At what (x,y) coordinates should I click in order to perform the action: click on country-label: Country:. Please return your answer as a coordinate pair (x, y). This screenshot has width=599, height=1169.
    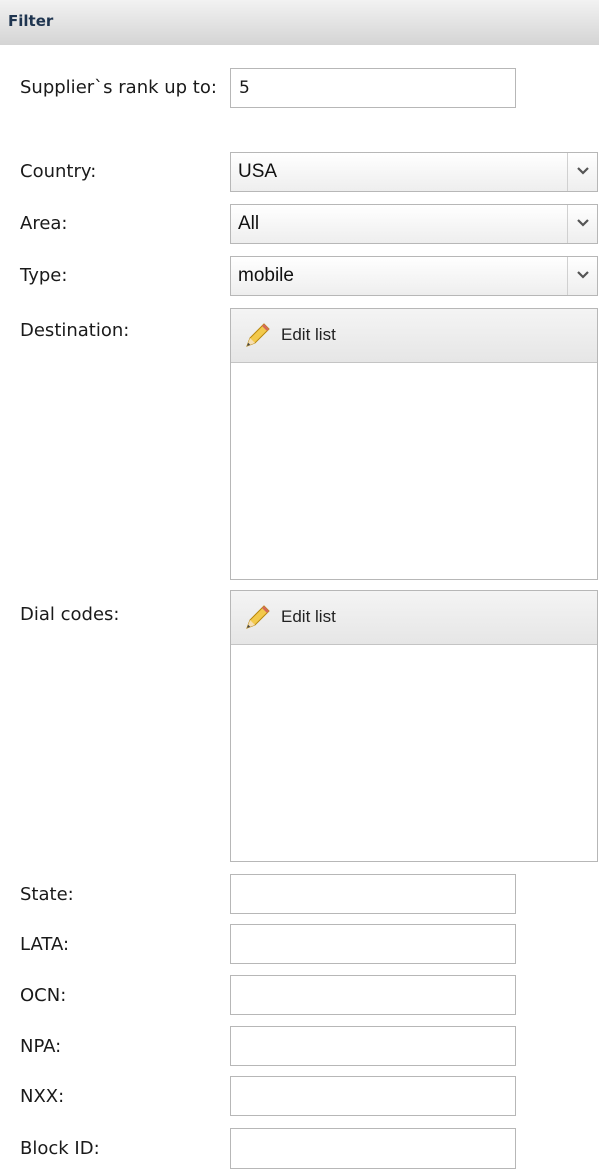
    Looking at the image, I should click on (58, 171).